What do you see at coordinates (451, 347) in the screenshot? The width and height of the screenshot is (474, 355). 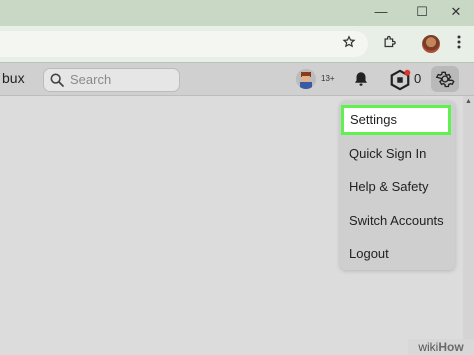 I see `watermark-suffix: How` at bounding box center [451, 347].